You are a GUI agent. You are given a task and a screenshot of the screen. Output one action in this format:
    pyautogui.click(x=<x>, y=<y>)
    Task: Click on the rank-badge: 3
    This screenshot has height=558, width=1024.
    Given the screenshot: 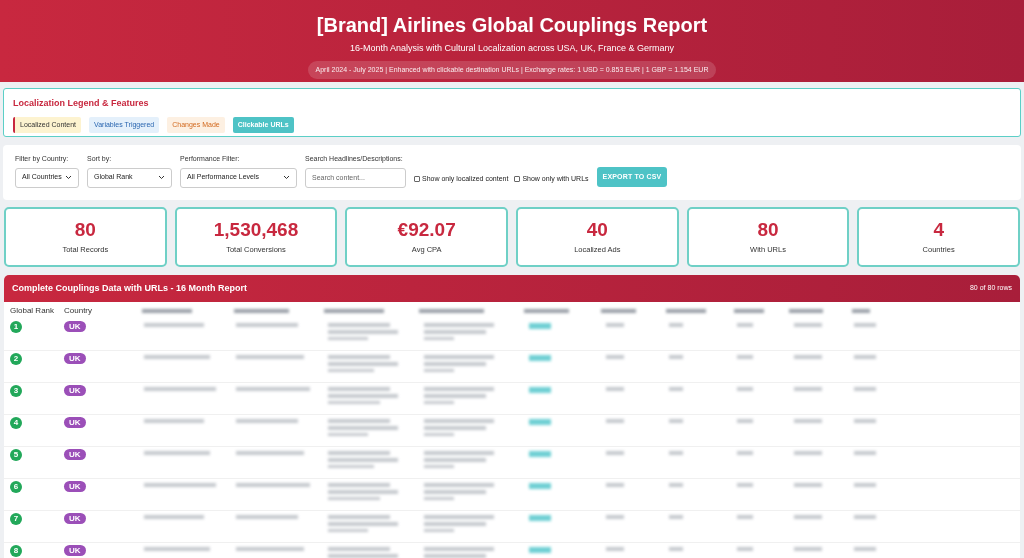 What is the action you would take?
    pyautogui.click(x=16, y=391)
    